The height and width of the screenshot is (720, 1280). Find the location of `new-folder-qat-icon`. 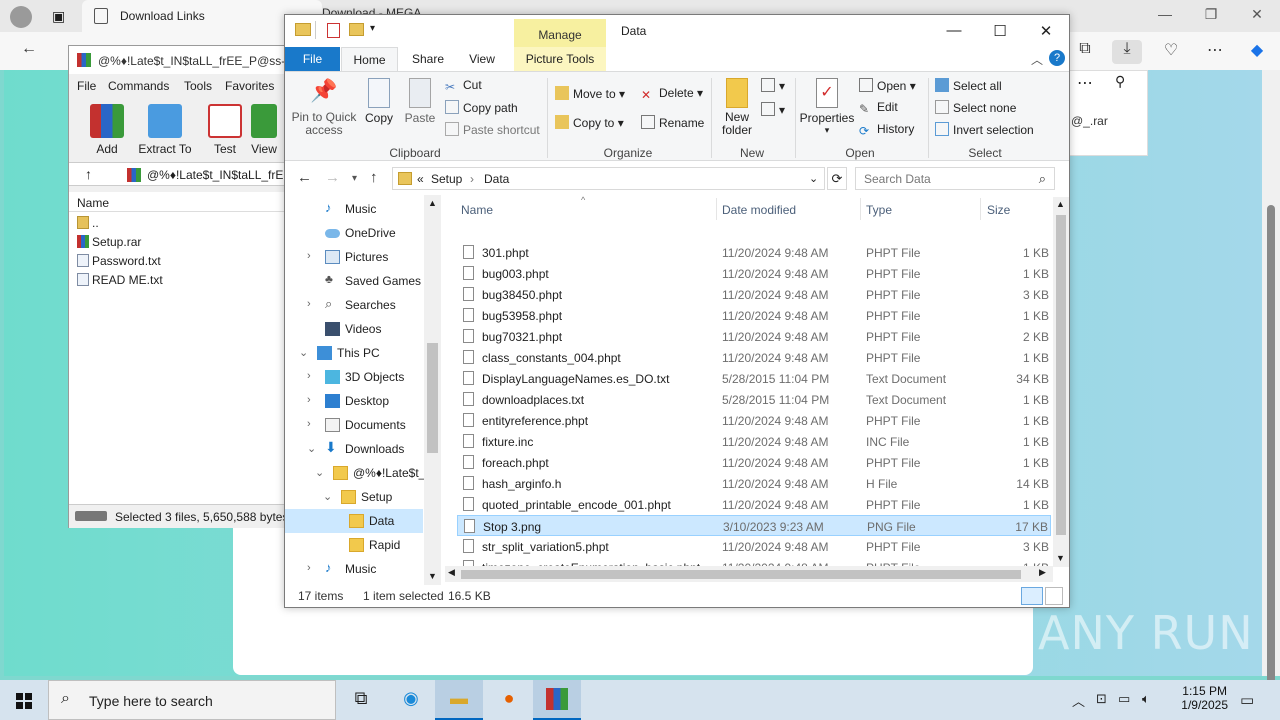

new-folder-qat-icon is located at coordinates (356, 29).